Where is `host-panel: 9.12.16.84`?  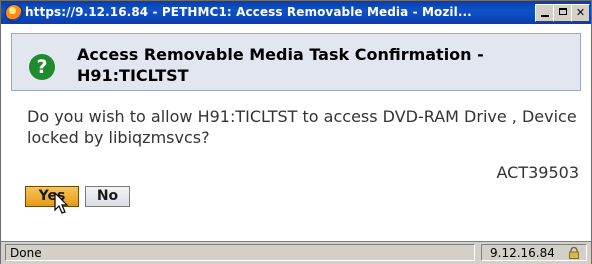
host-panel: 9.12.16.84 is located at coordinates (534, 252).